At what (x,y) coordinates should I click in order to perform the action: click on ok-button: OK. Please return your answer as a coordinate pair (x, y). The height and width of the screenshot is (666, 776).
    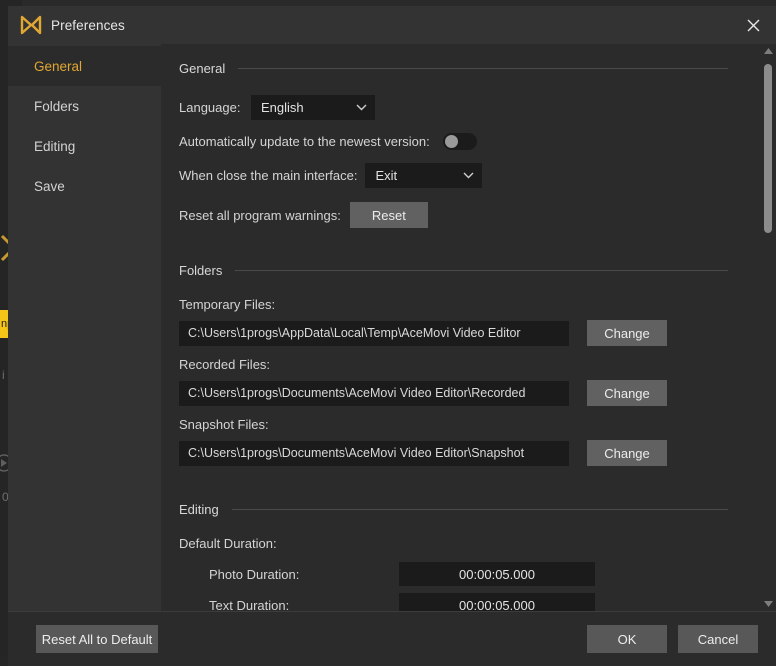
    Looking at the image, I should click on (627, 639).